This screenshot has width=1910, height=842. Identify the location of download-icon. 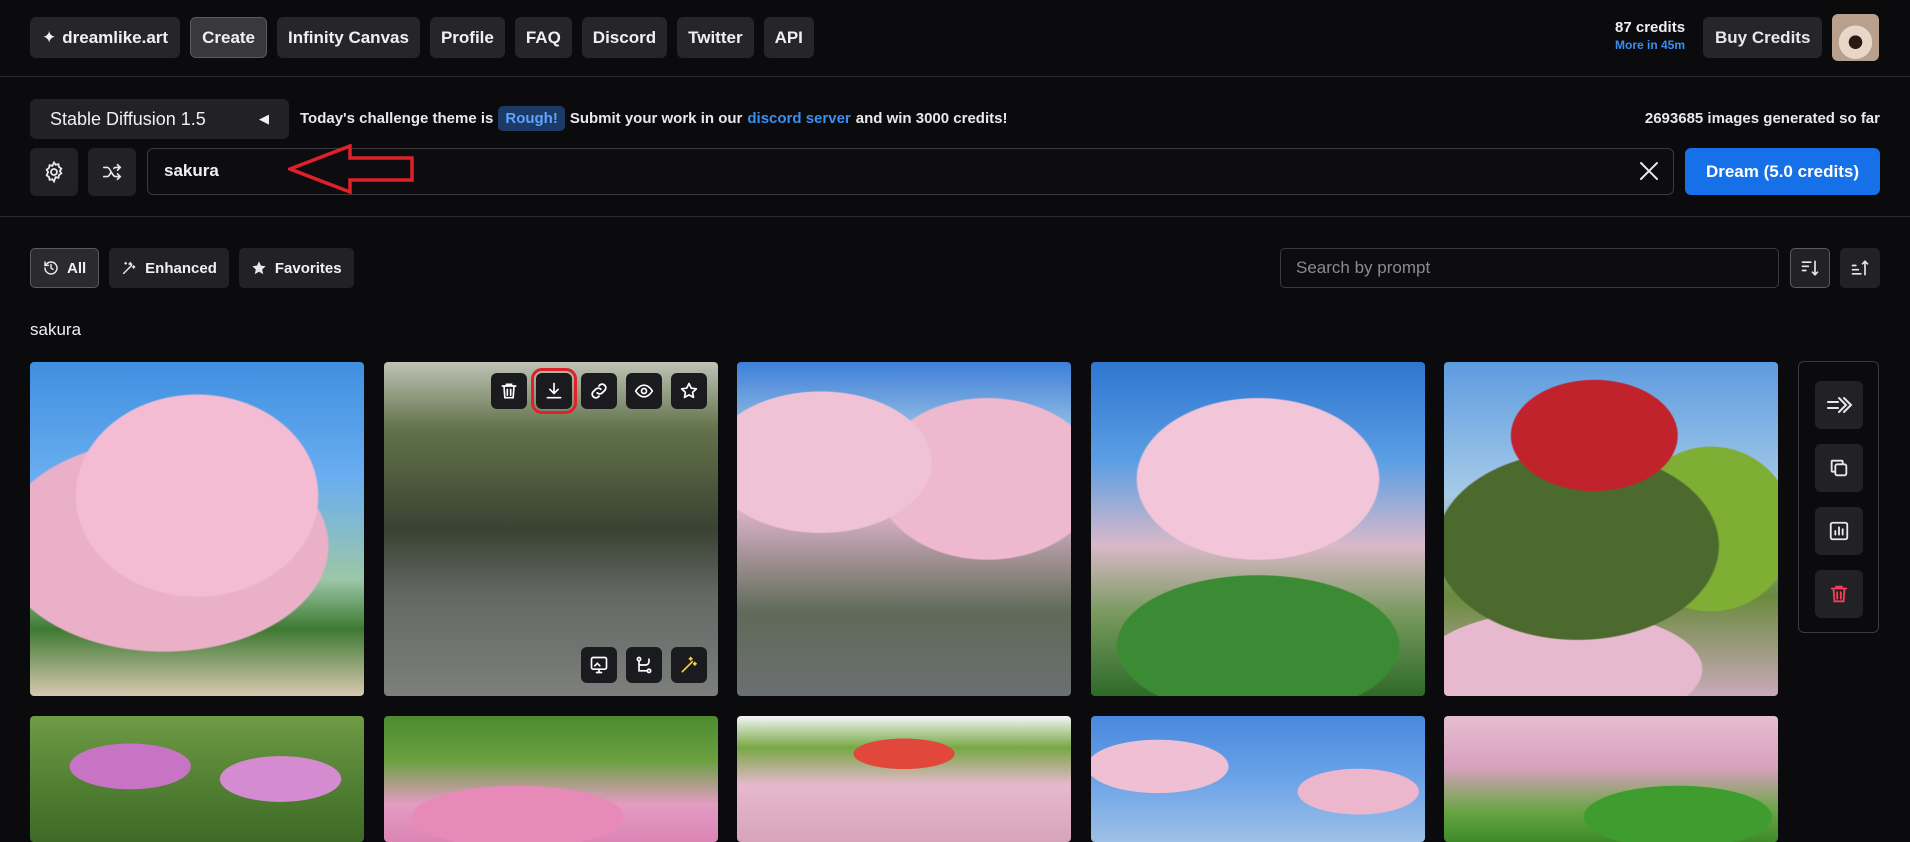
(554, 390).